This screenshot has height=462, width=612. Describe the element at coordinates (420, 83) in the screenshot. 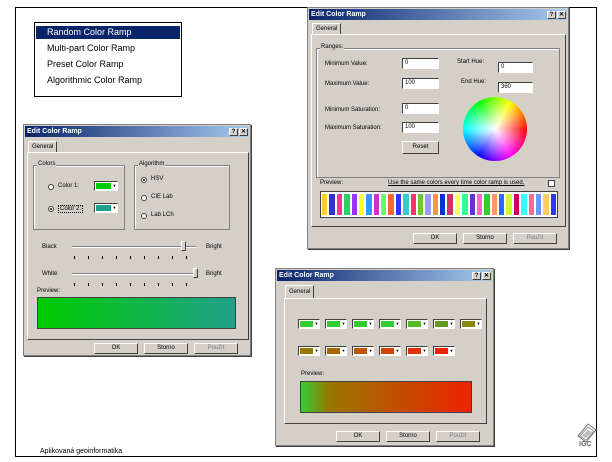

I see `max-value-field: 100` at that location.